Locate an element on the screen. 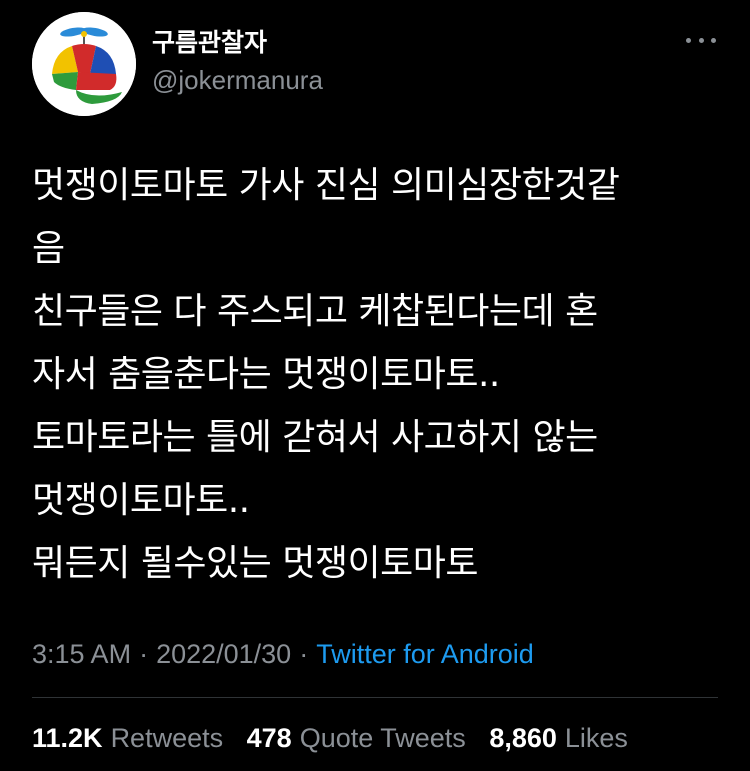 This screenshot has width=750, height=771. tweet-stats: 11.2K Retweets 478 Quote Tweets 8,860 Likes is located at coordinates (338, 738).